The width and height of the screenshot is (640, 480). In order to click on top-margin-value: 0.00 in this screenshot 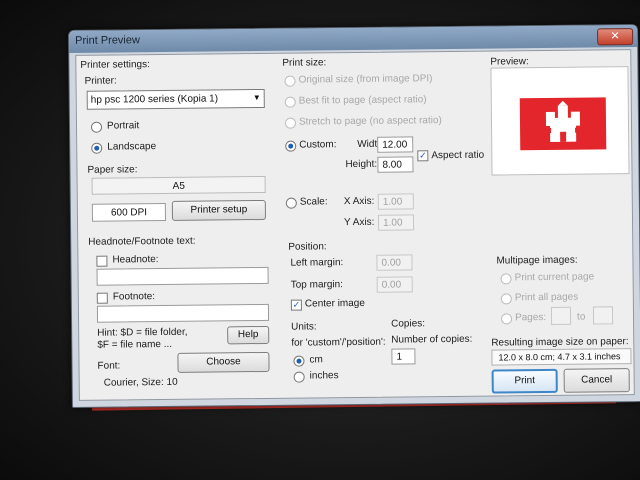, I will do `click(391, 285)`.